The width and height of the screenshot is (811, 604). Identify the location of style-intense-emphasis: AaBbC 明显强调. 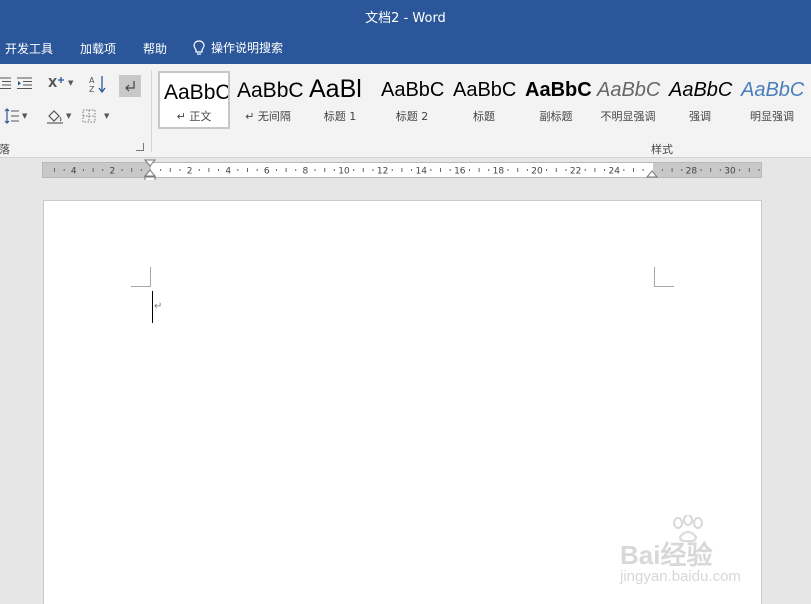
(772, 100).